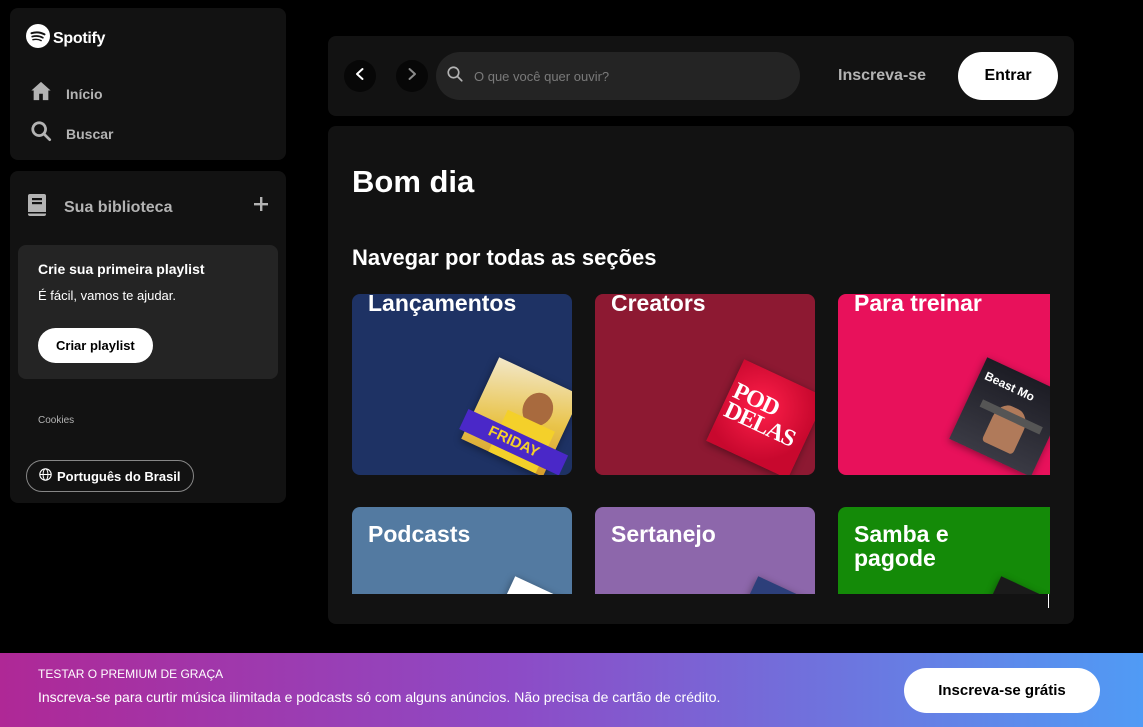  I want to click on signup-link: Inscreva-se, so click(882, 76).